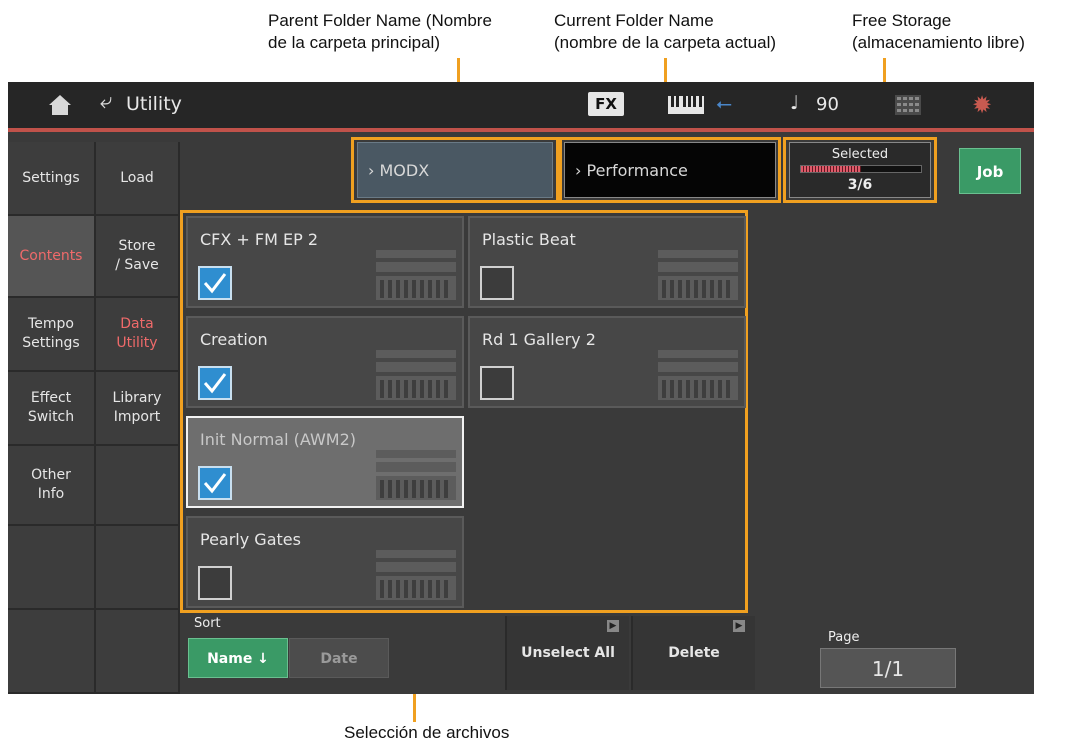  Describe the element at coordinates (724, 103) in the screenshot. I see `usb-icon: ⭠` at that location.